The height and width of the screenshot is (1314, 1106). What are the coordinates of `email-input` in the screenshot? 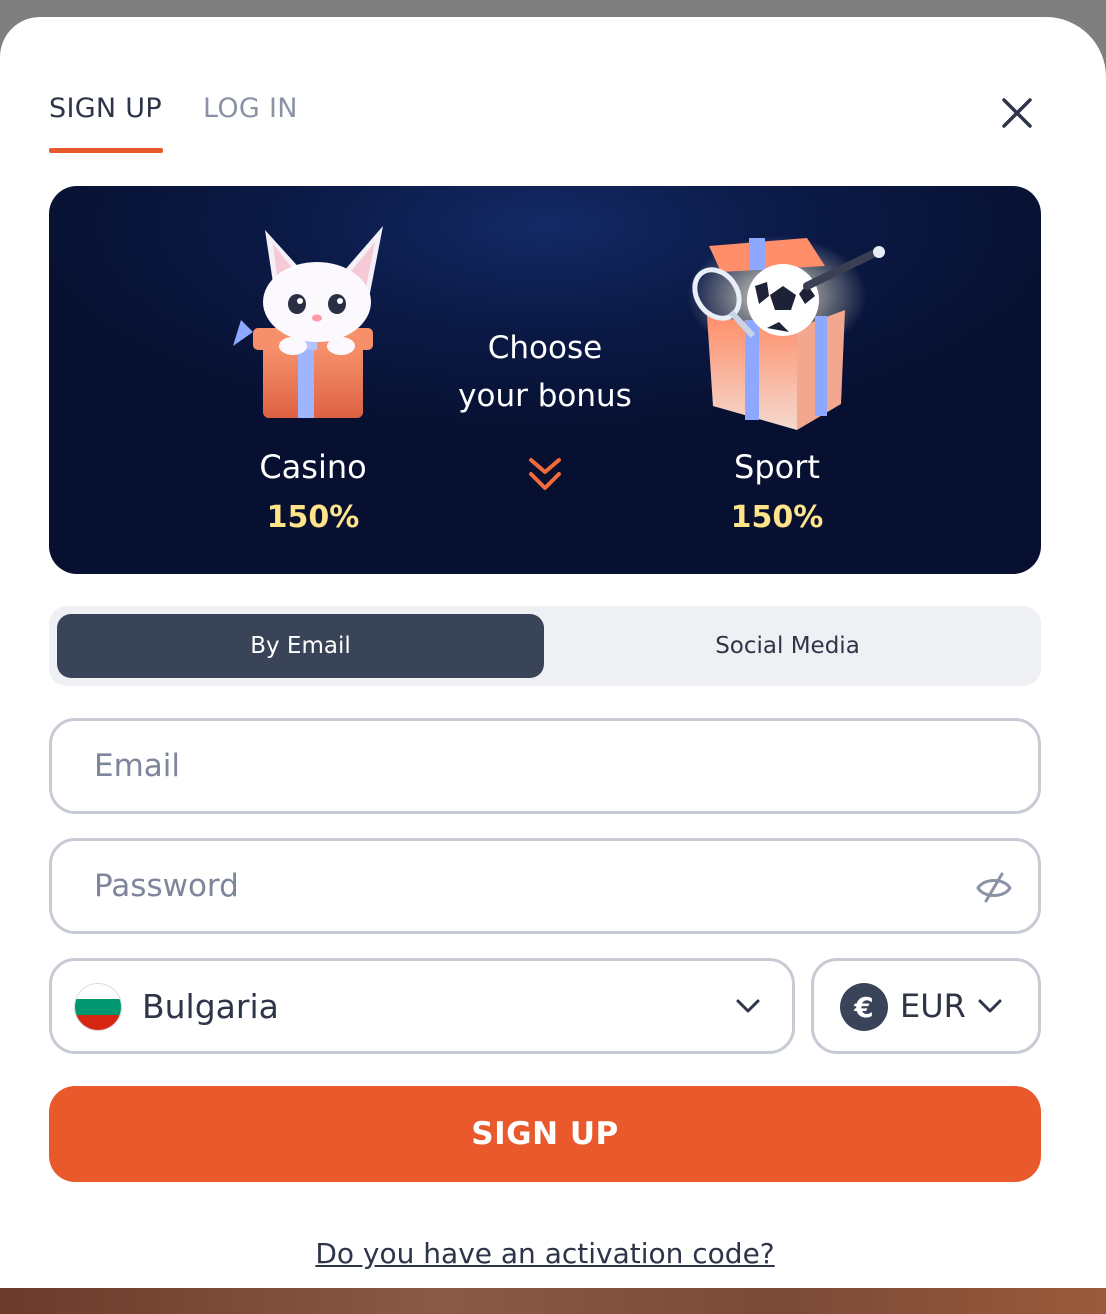 It's located at (524, 766).